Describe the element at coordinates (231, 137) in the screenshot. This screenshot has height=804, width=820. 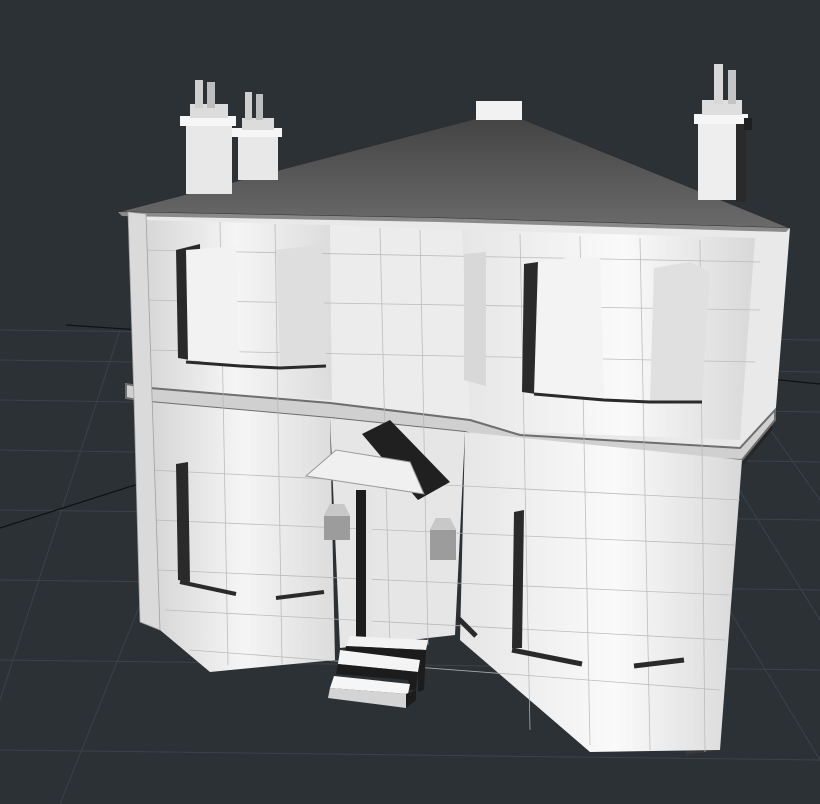
I see `left-chimney-stack` at that location.